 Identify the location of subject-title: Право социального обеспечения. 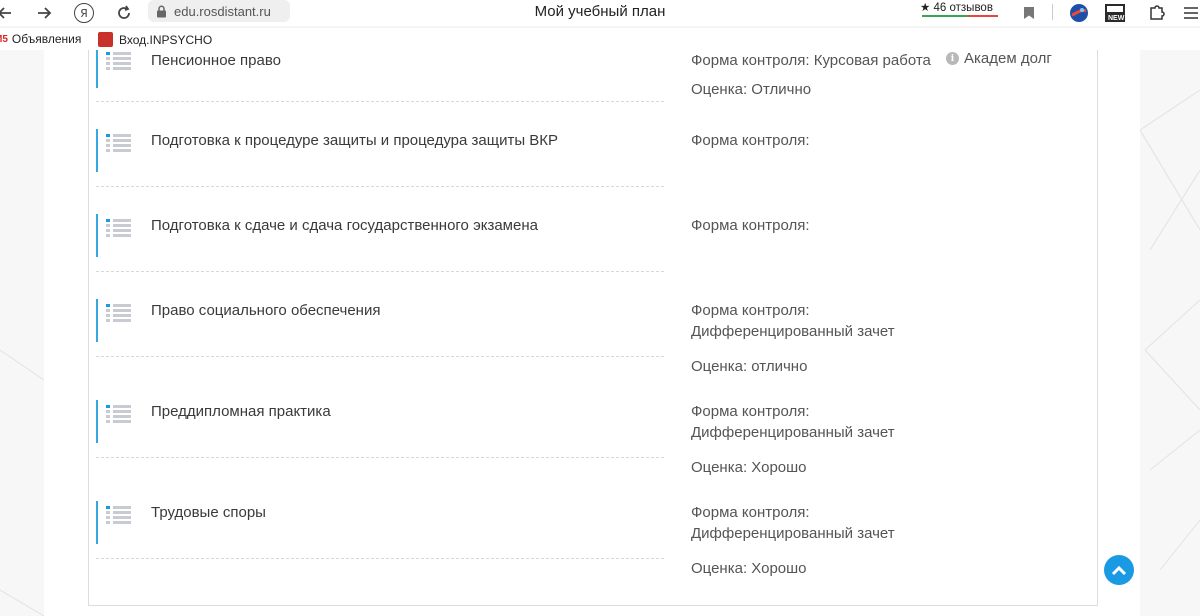
(266, 310).